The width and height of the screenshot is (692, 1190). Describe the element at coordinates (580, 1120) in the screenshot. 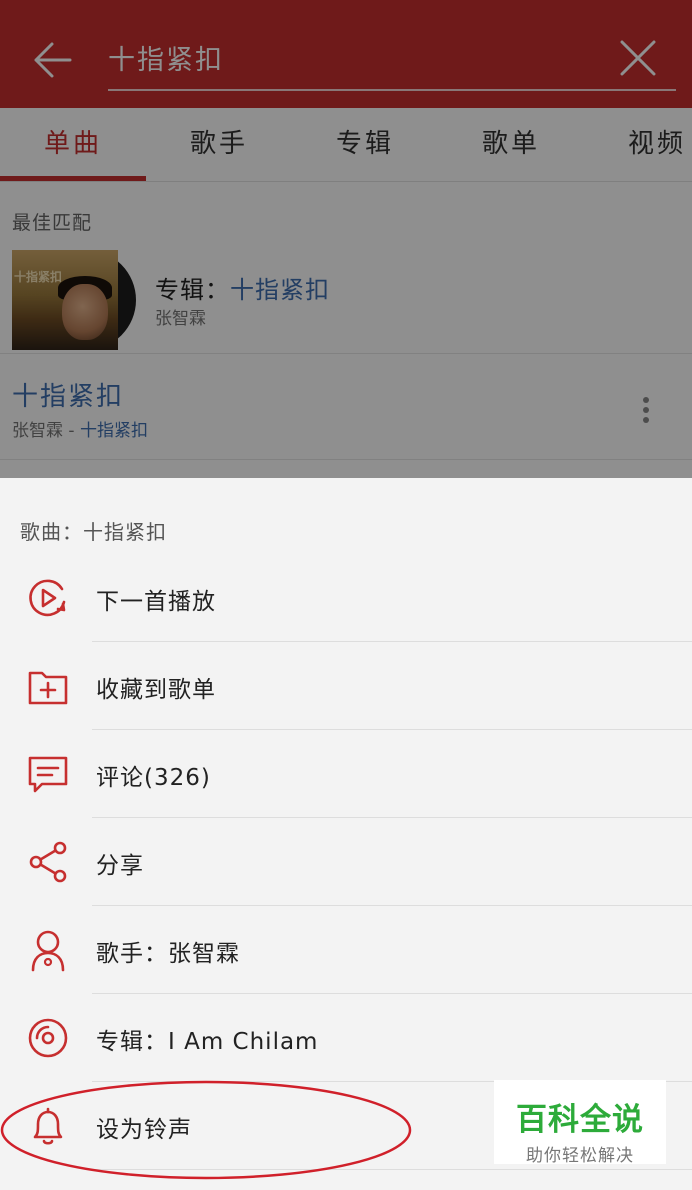

I see `watermark-title: 百科全说` at that location.